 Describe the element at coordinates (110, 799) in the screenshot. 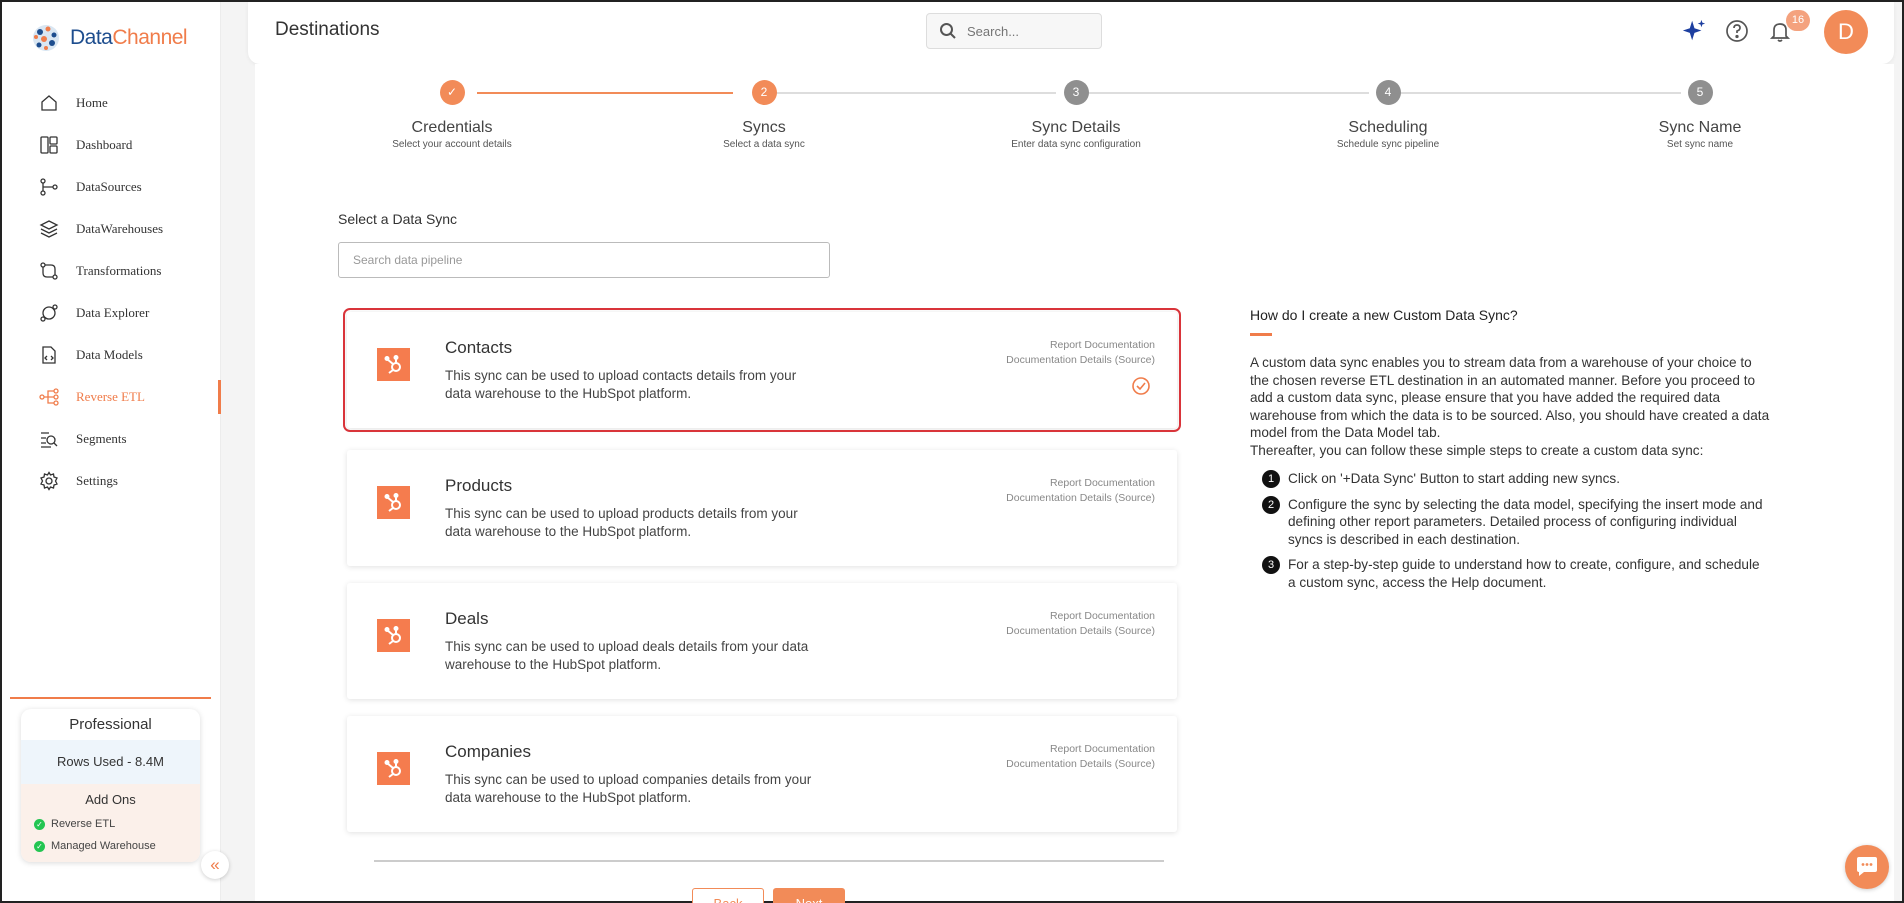

I see `addons-title: Add Ons` at that location.